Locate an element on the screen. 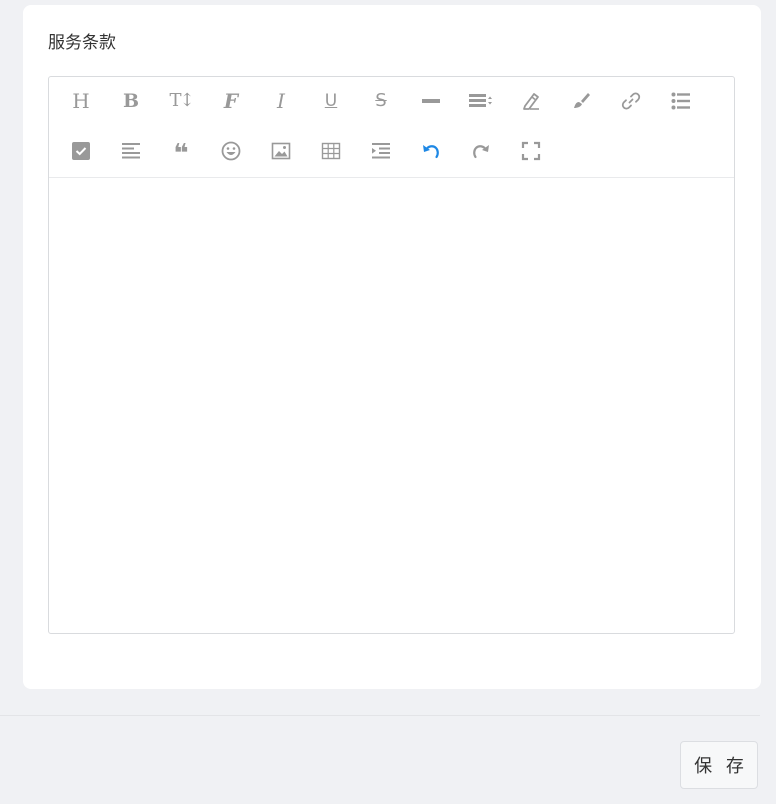 The height and width of the screenshot is (804, 776). strikethrough-icon: S is located at coordinates (381, 100).